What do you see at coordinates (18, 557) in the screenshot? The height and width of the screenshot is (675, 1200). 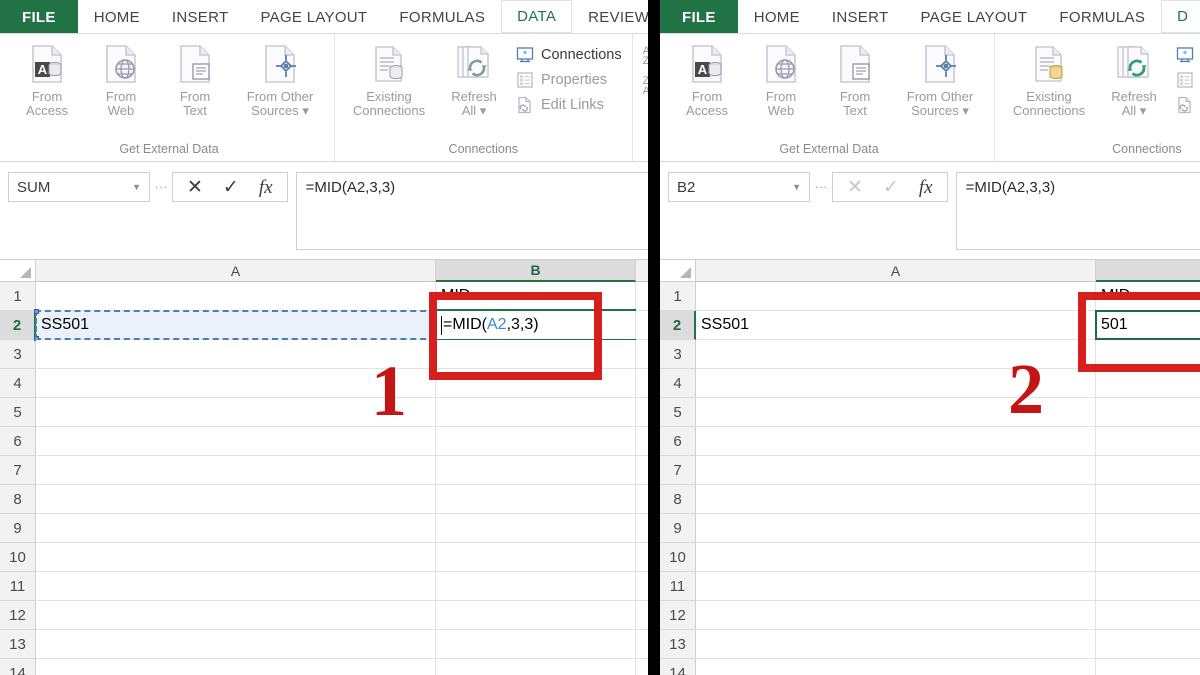 I see `row-header-10: 10` at bounding box center [18, 557].